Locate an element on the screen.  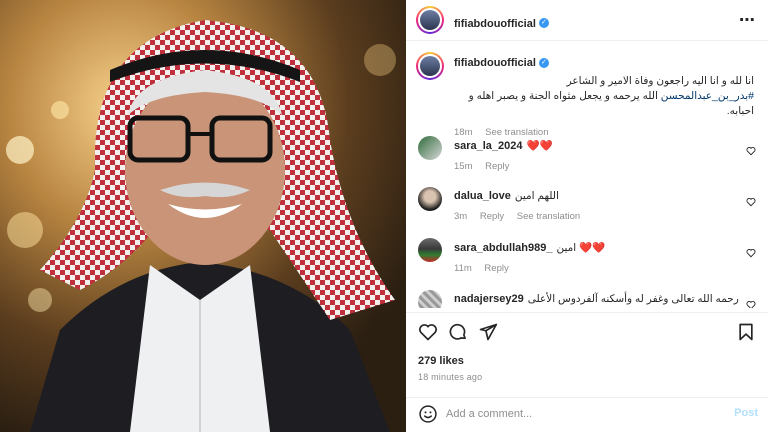
comment-text: امين ❤️❤️ is located at coordinates (581, 248).